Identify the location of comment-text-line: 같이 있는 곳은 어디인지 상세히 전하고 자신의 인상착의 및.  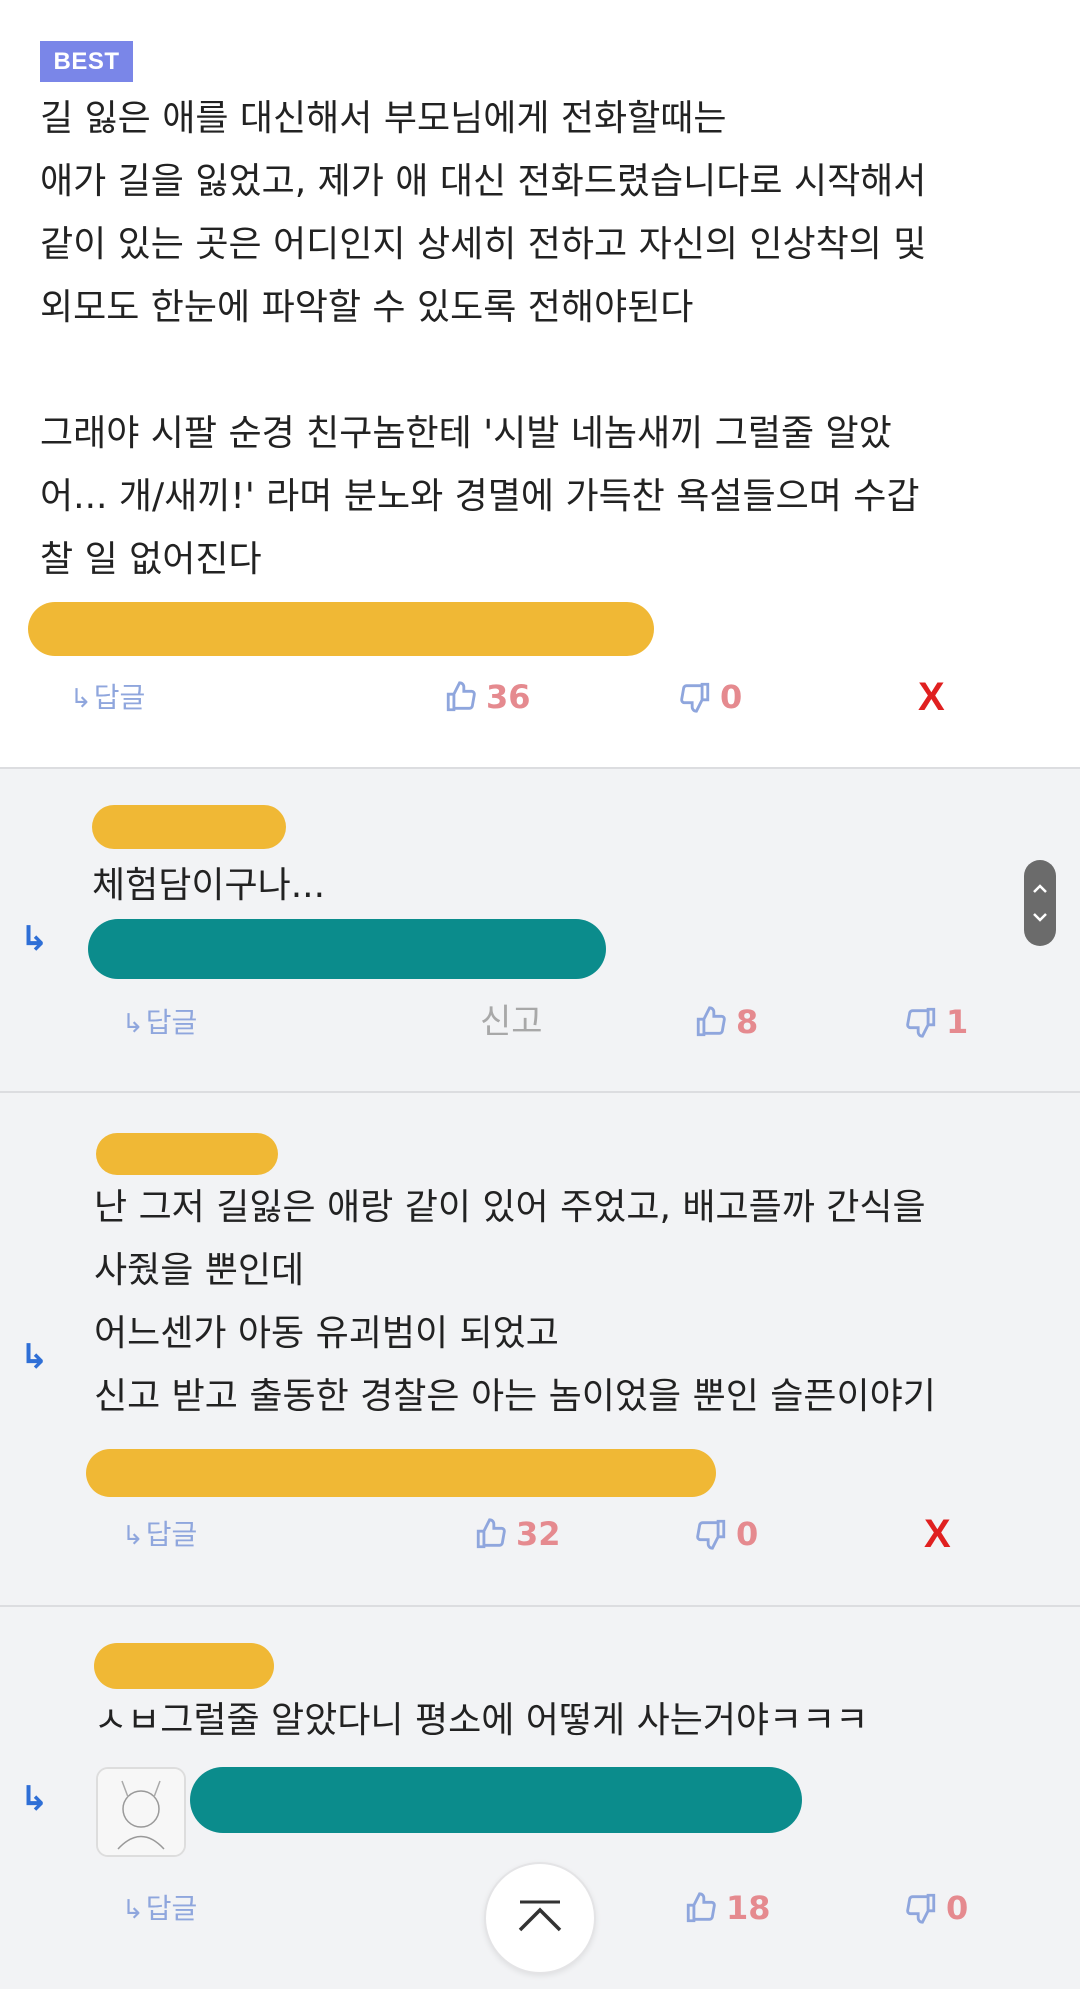
(483, 244).